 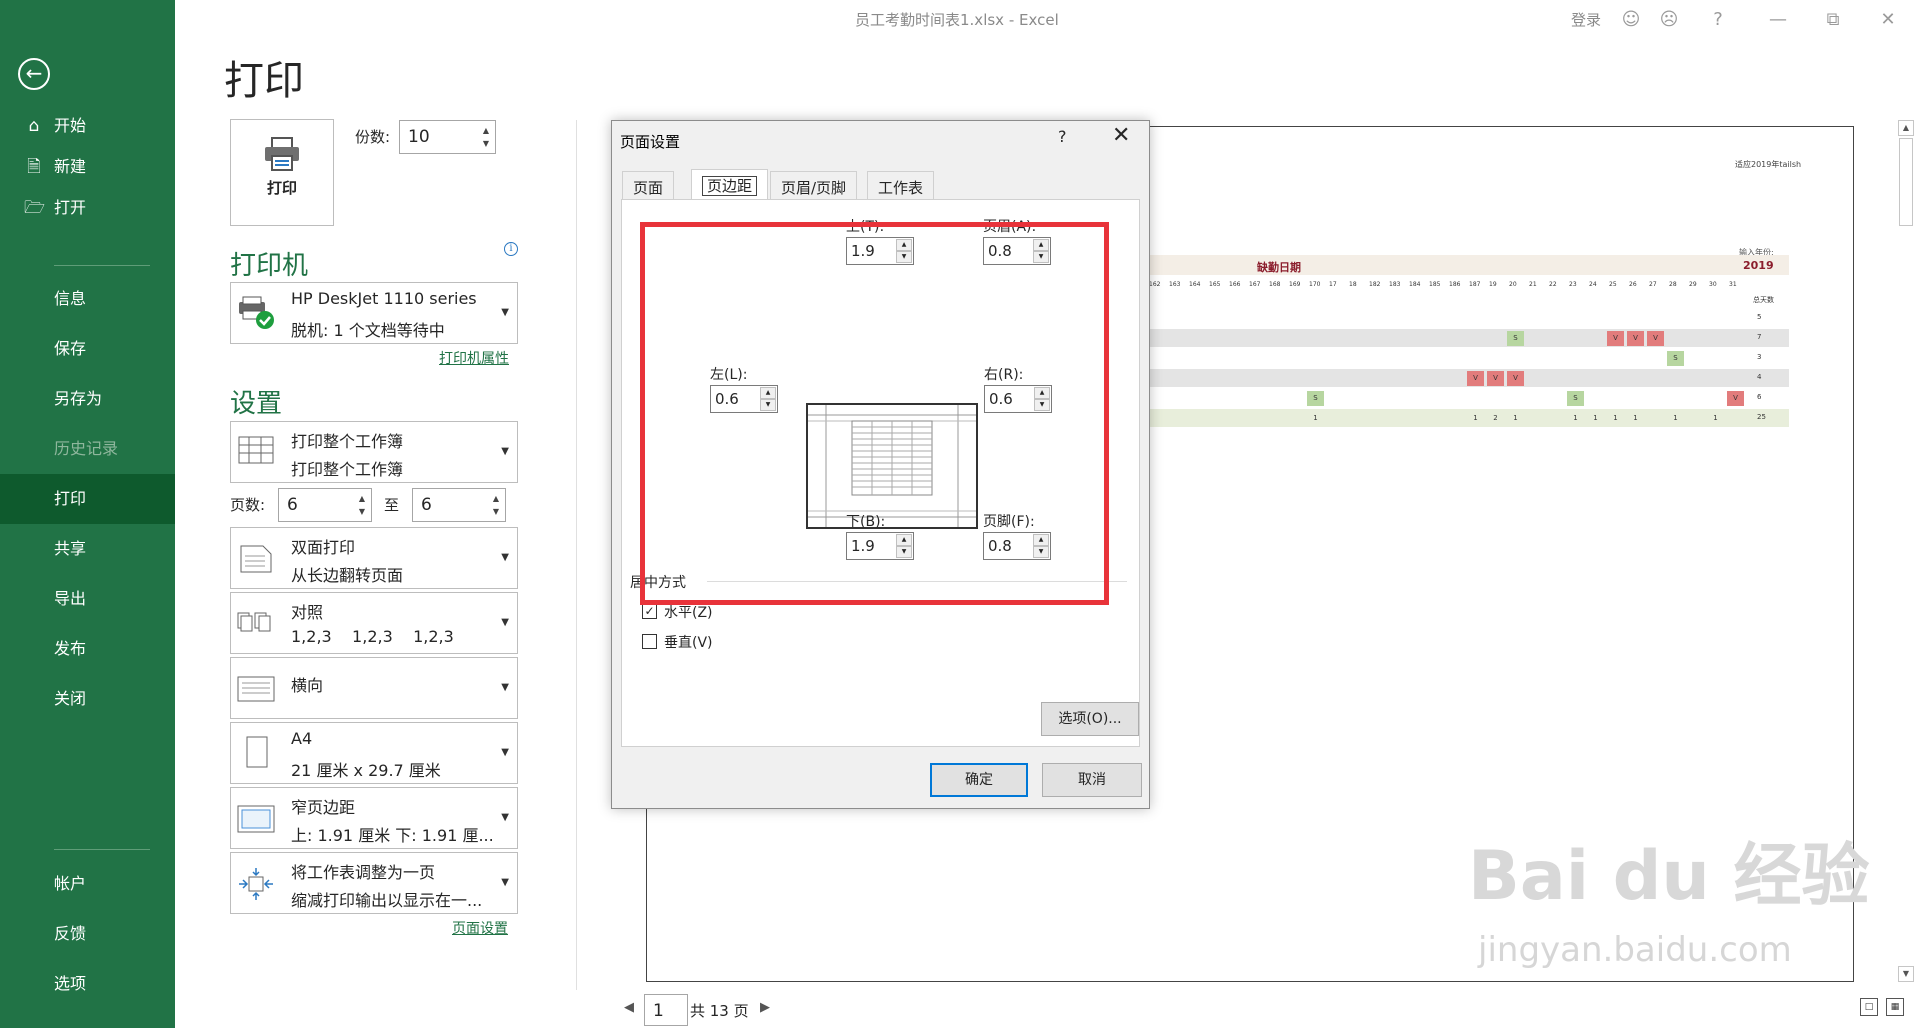 What do you see at coordinates (374, 452) in the screenshot?
I see `print-what-dropdown: 打印整个工作簿 打印整个工作簿 ▼` at bounding box center [374, 452].